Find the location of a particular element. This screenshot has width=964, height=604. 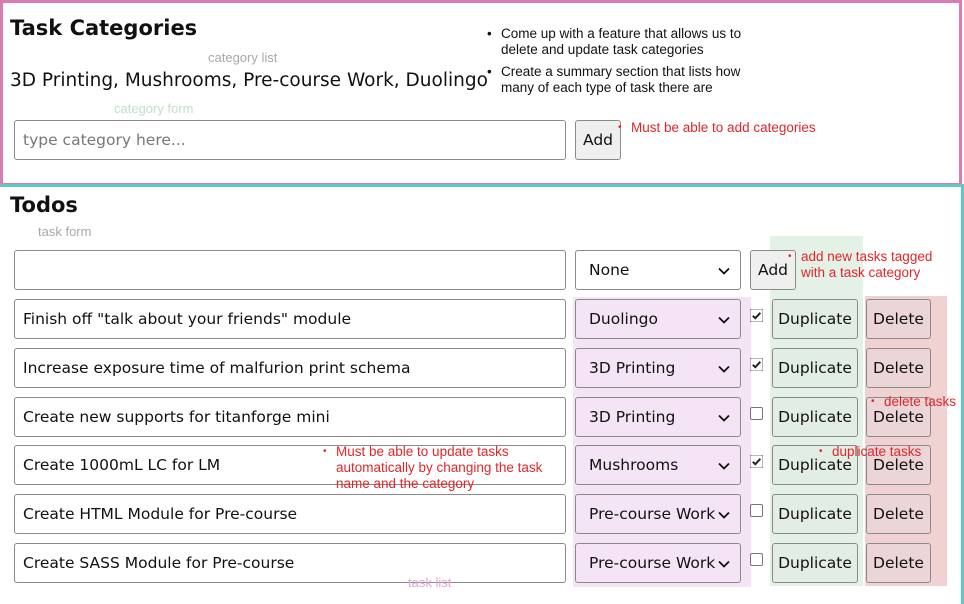

add-category-button: Add is located at coordinates (598, 140).